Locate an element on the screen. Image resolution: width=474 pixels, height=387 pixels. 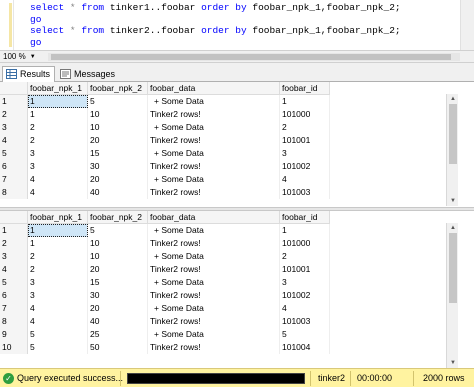
column-header: foobar_npk_1 is located at coordinates (58, 88).